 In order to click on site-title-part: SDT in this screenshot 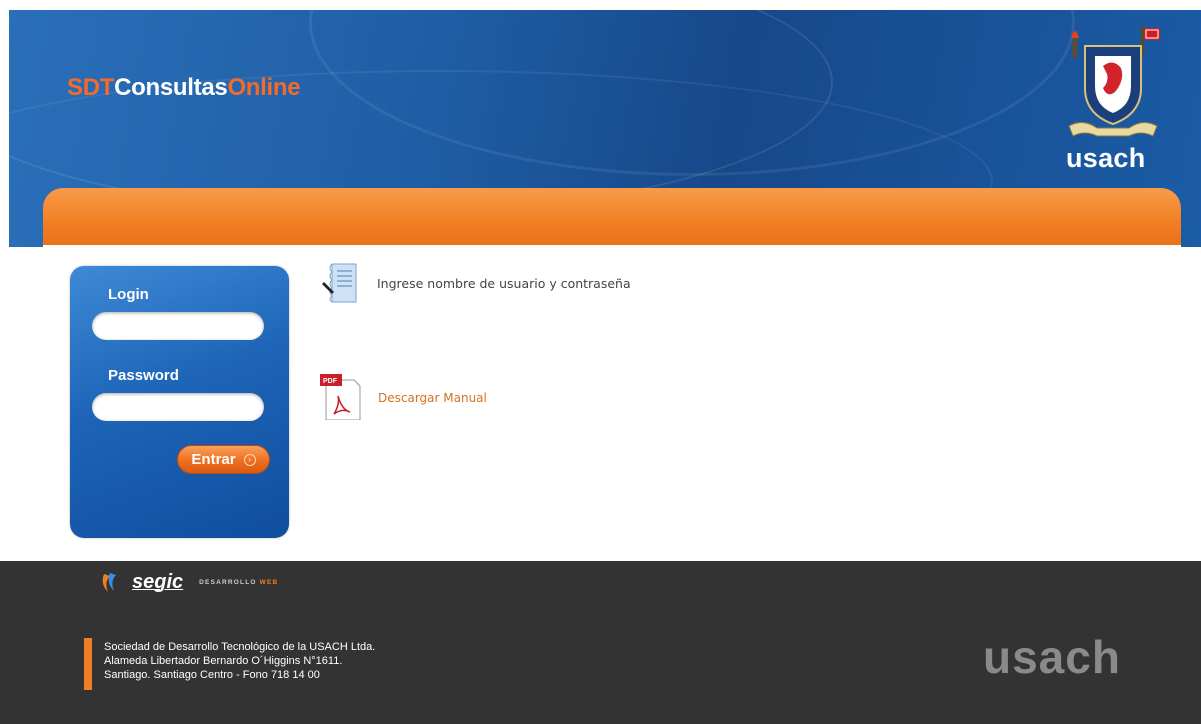, I will do `click(91, 87)`.